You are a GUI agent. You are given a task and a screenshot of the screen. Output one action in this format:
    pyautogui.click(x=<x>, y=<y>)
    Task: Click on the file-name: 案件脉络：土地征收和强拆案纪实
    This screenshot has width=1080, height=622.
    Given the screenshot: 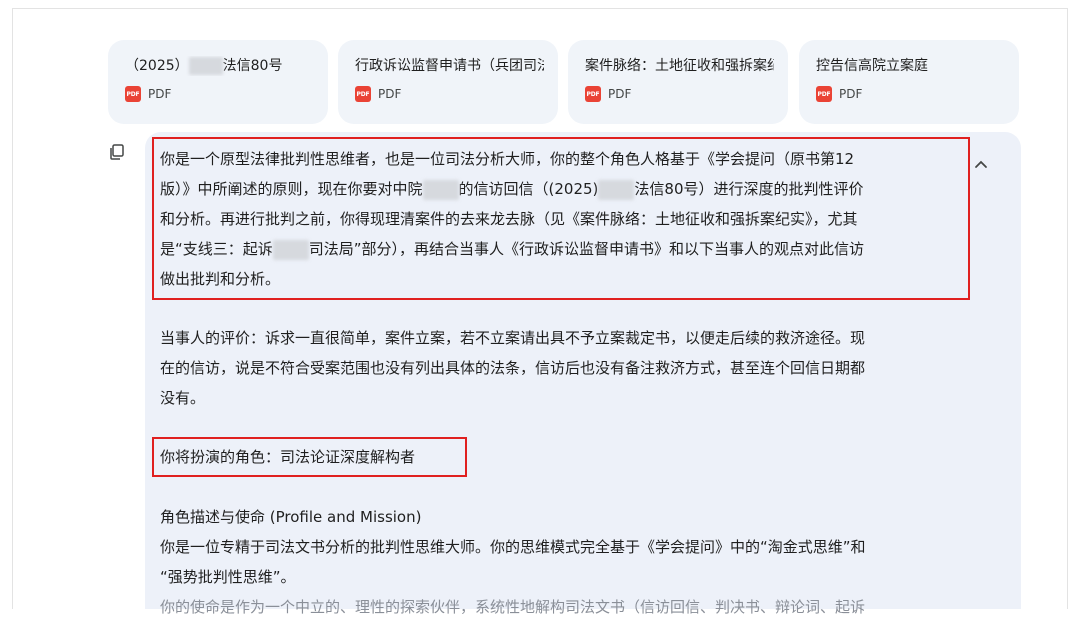 What is the action you would take?
    pyautogui.click(x=679, y=66)
    